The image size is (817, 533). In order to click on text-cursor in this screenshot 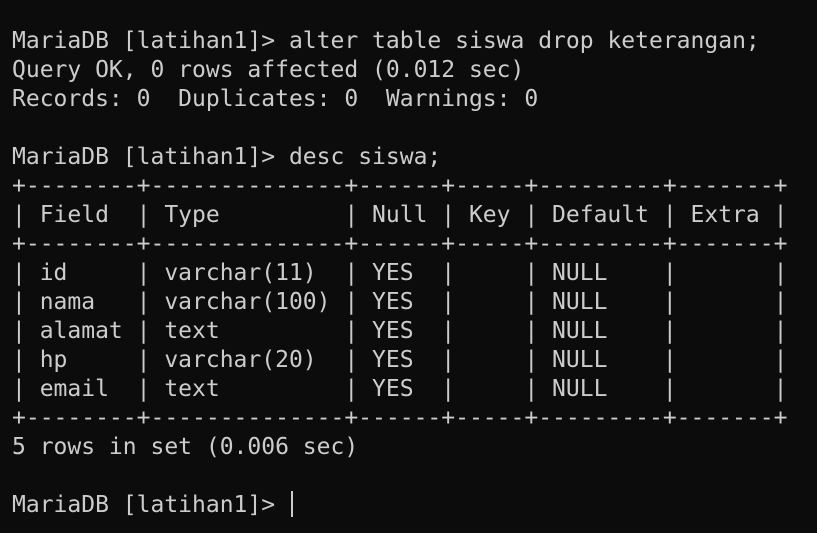, I will do `click(291, 504)`.